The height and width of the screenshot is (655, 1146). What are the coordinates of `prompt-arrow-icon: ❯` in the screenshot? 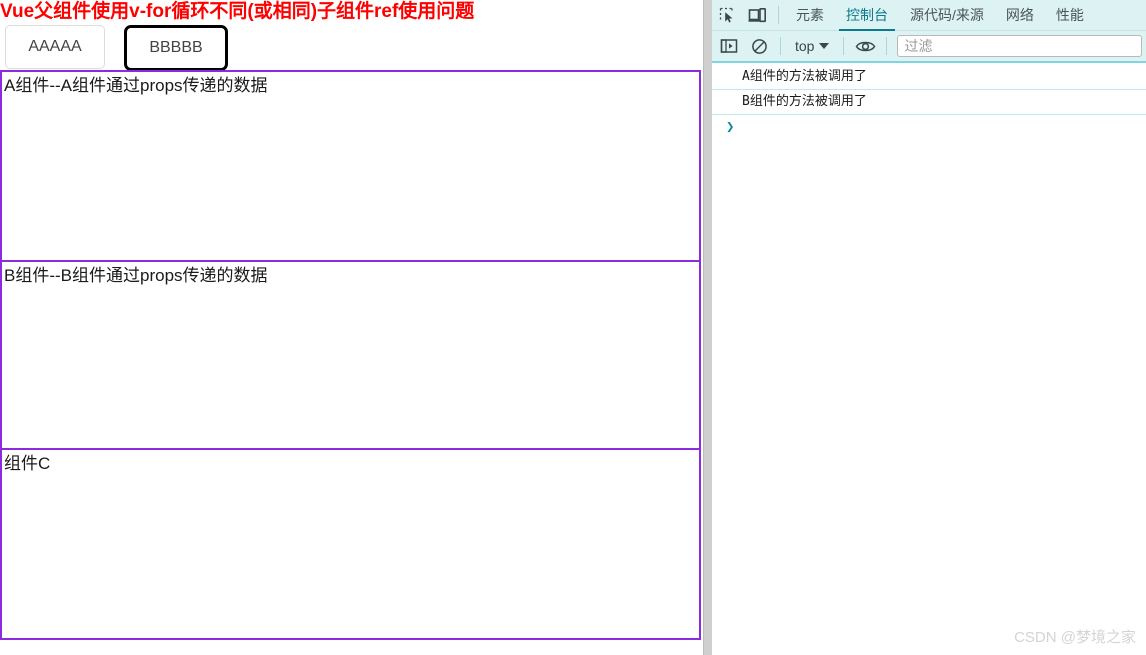 It's located at (730, 127).